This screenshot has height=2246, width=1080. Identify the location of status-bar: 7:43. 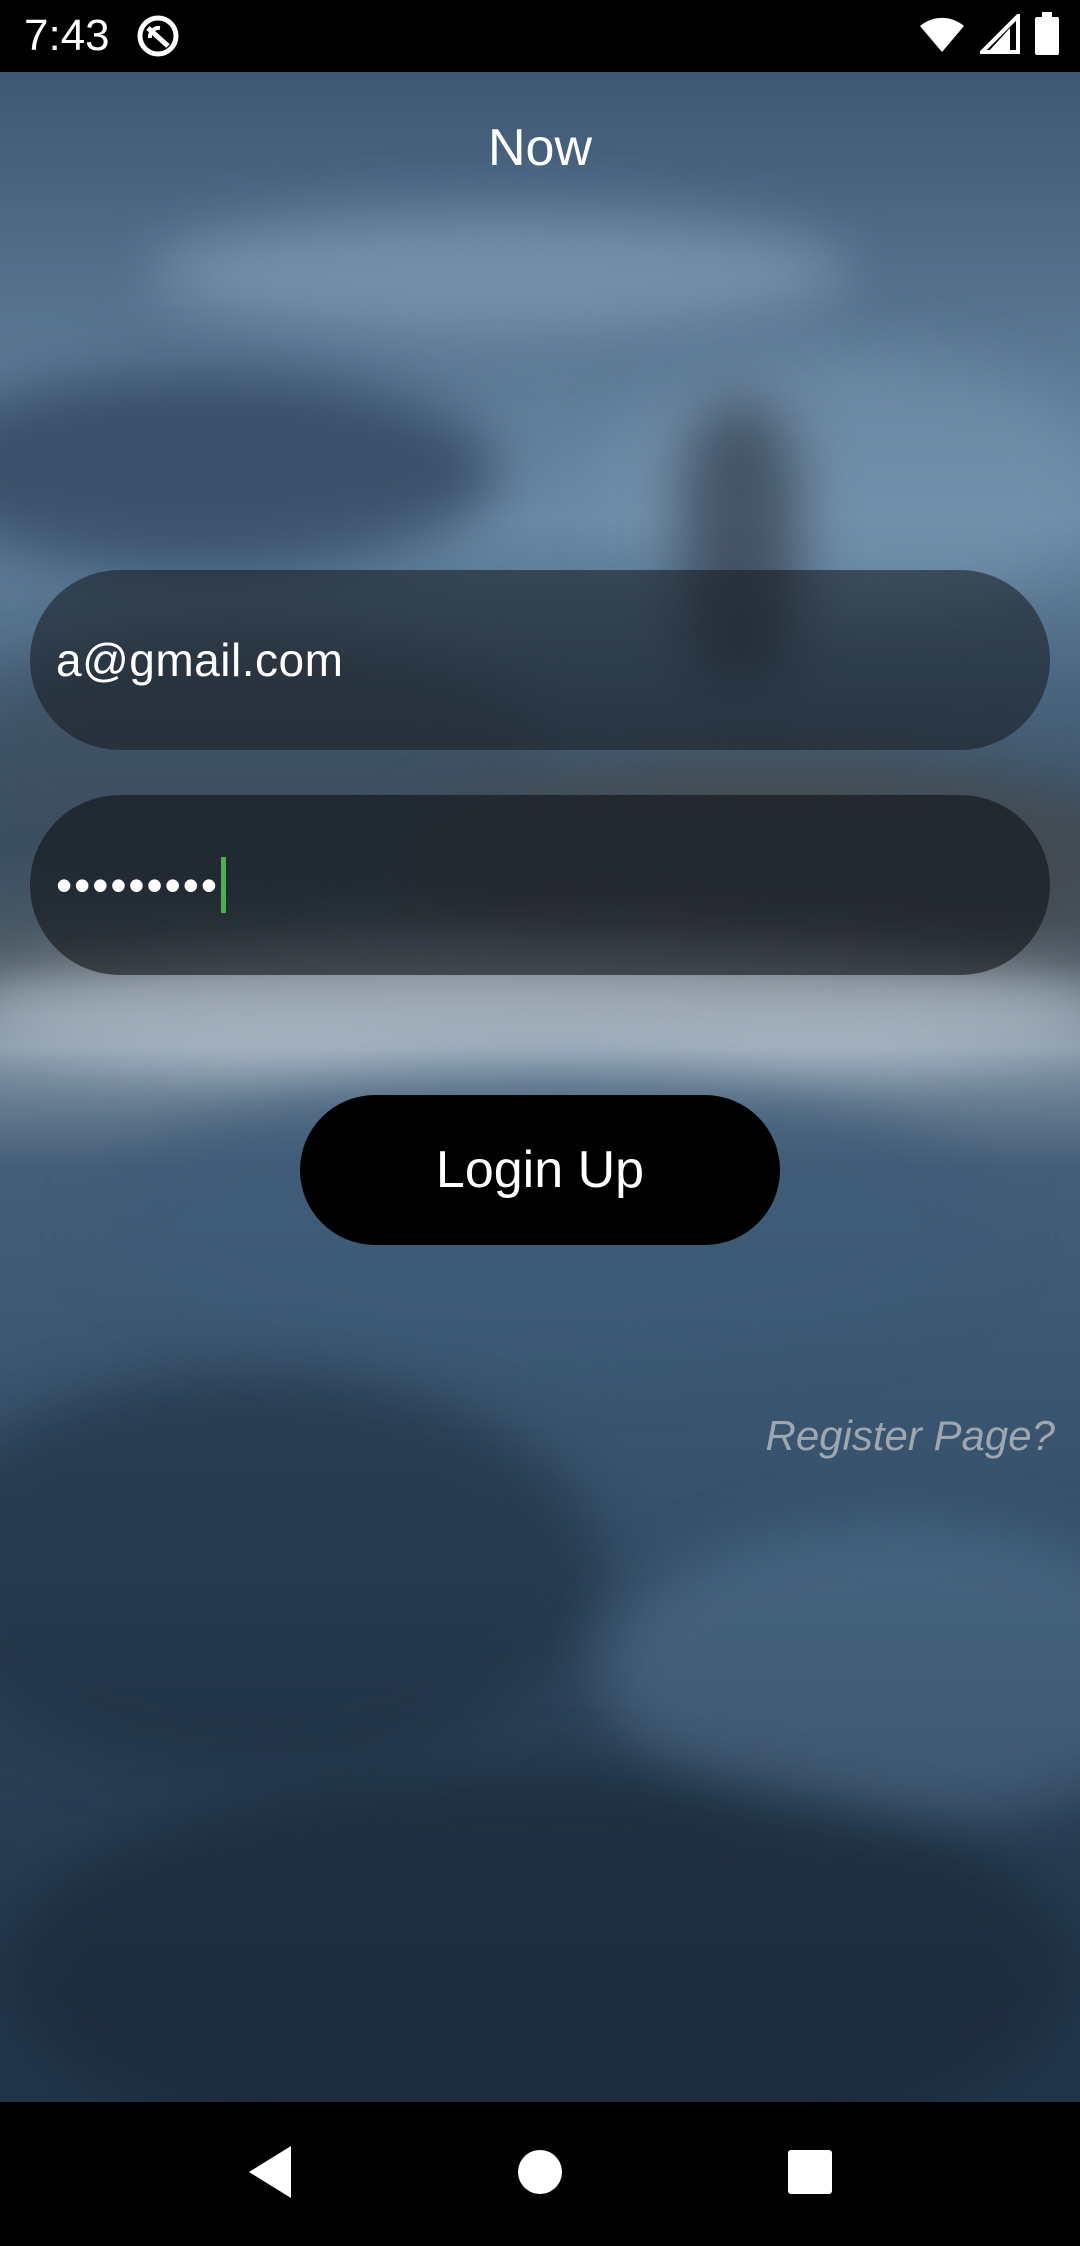
(540, 36).